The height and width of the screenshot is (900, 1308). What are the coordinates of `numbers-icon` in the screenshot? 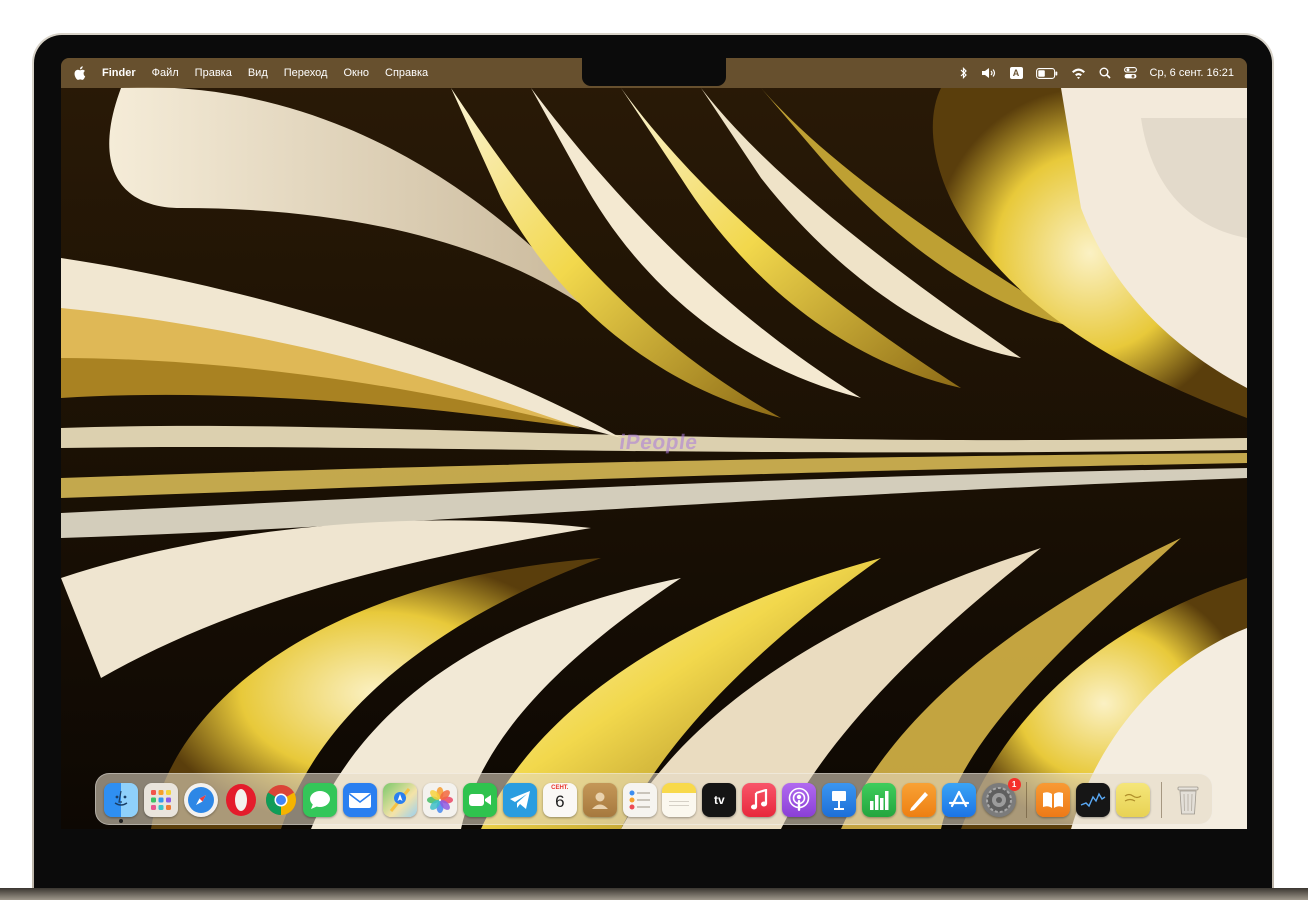 It's located at (878, 800).